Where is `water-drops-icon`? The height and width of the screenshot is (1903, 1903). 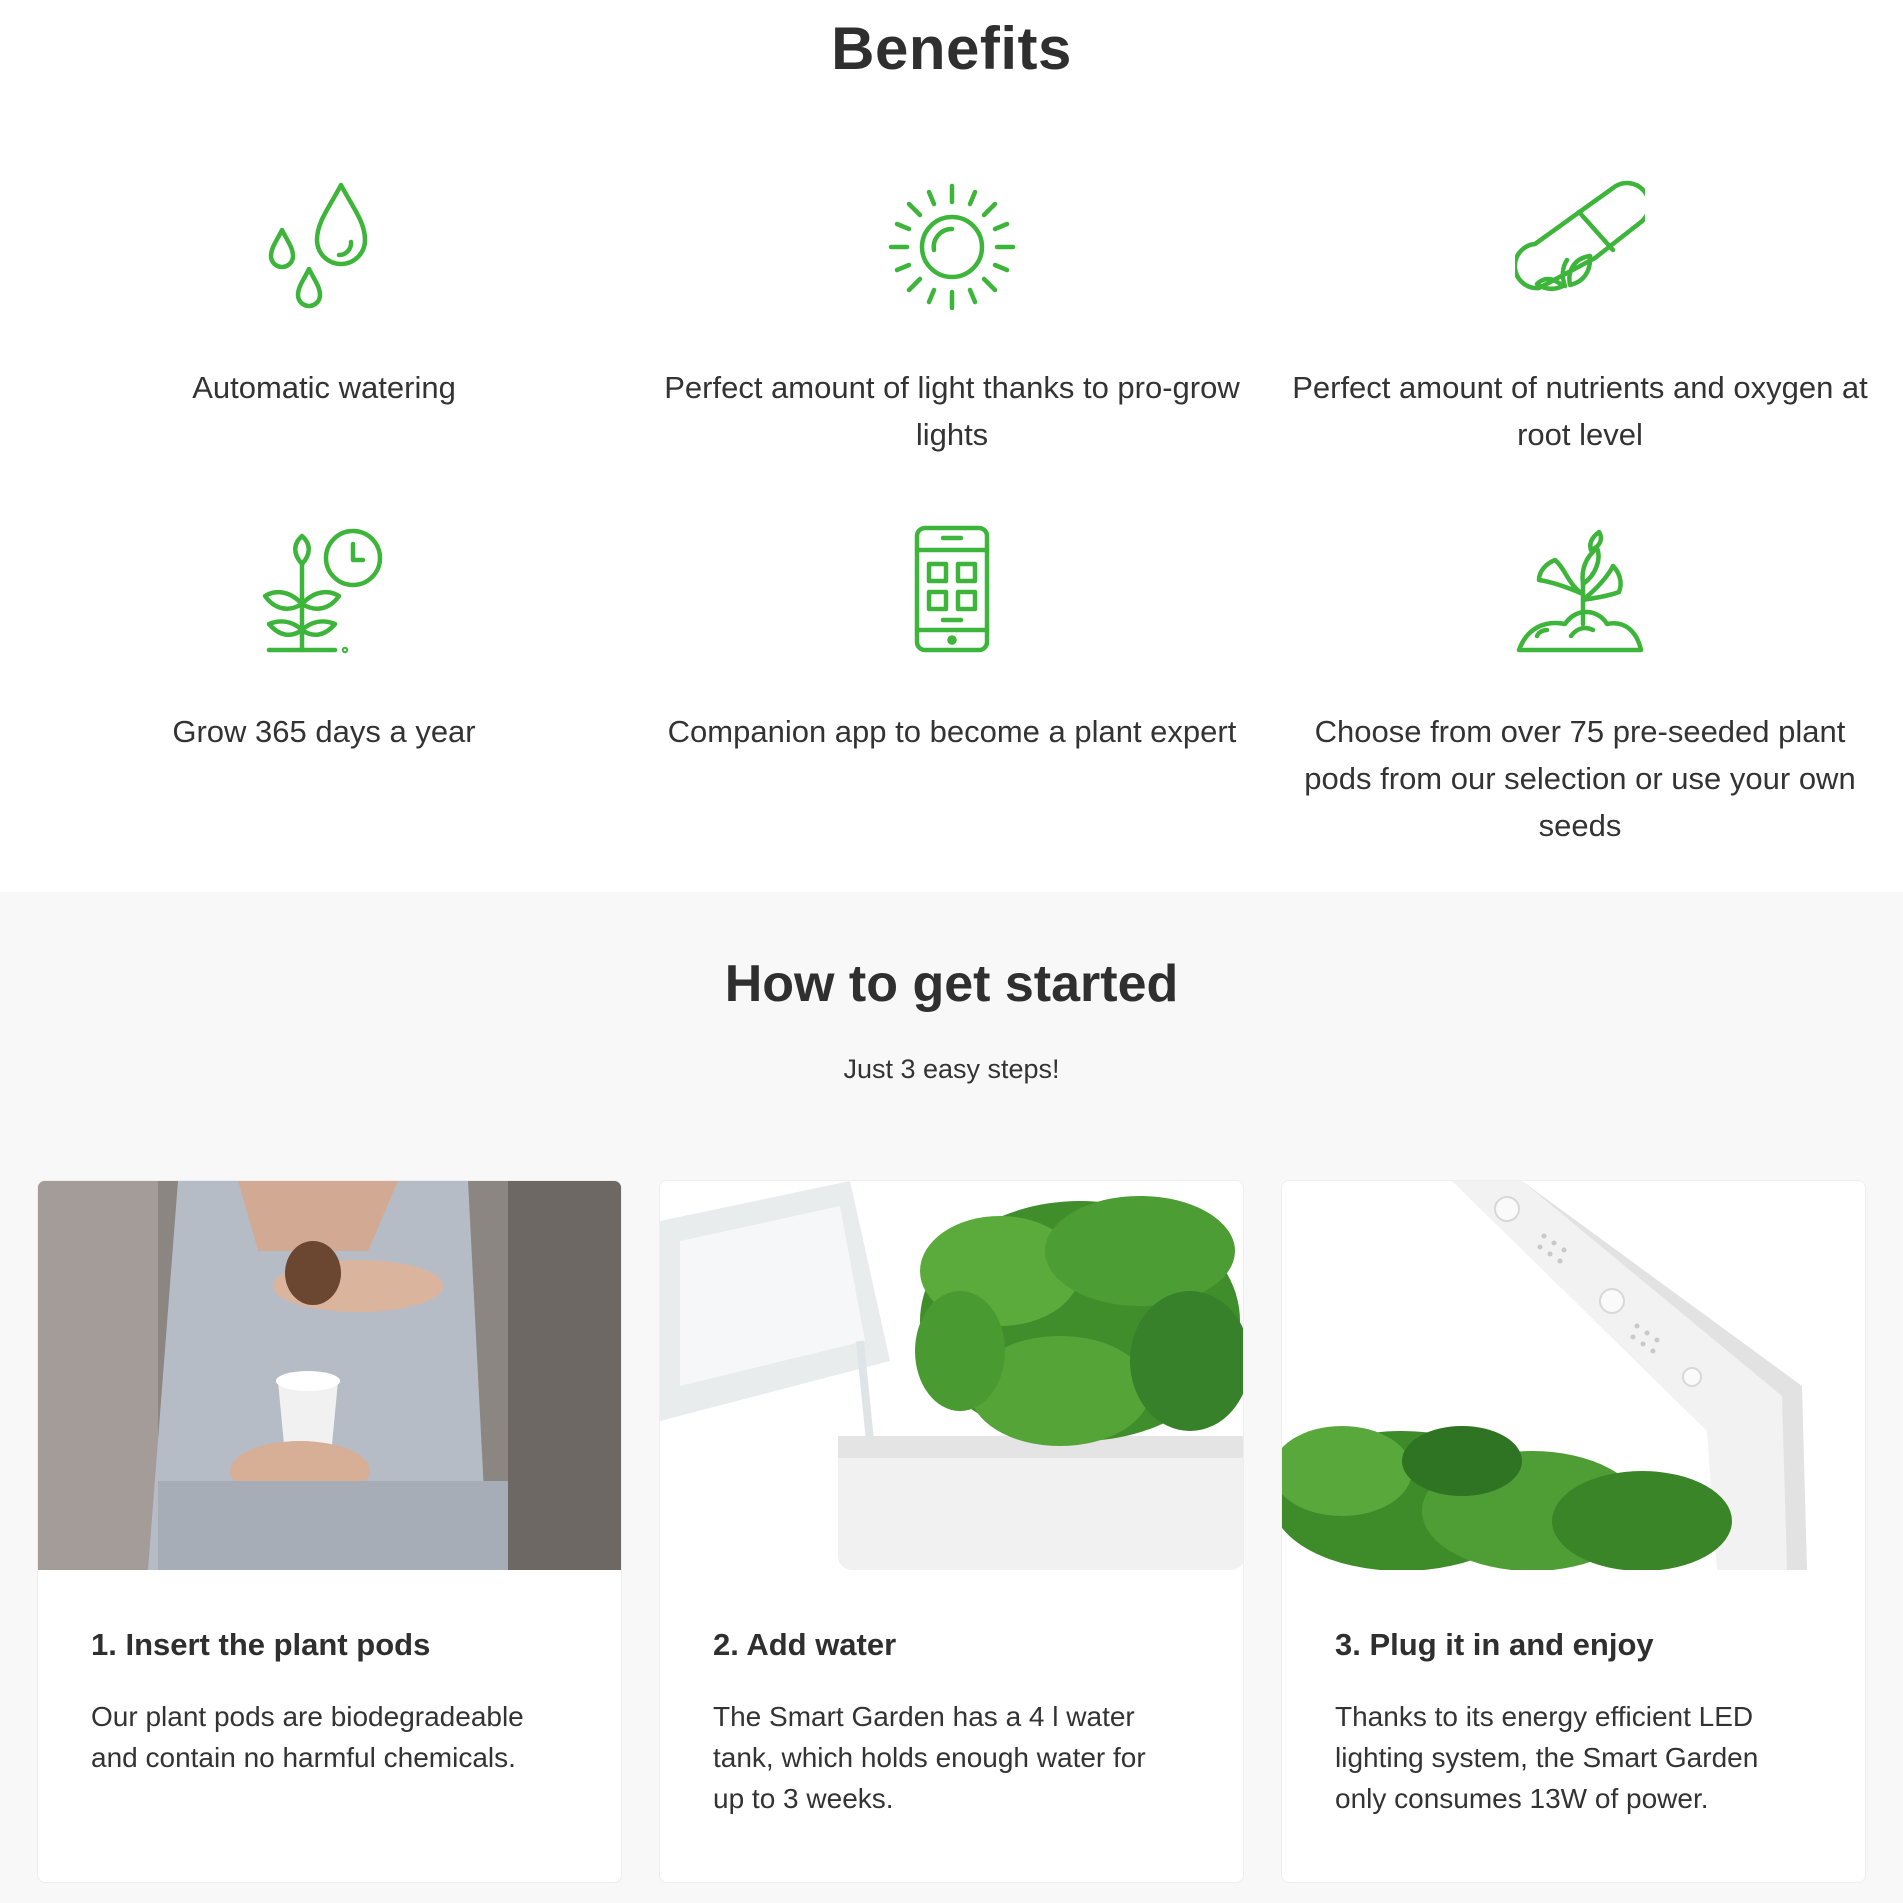 water-drops-icon is located at coordinates (324, 245).